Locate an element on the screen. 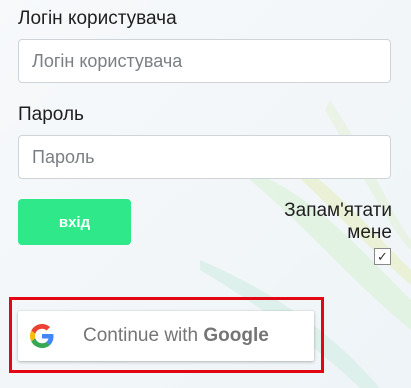  checkmark-icon: ✓ is located at coordinates (382, 256).